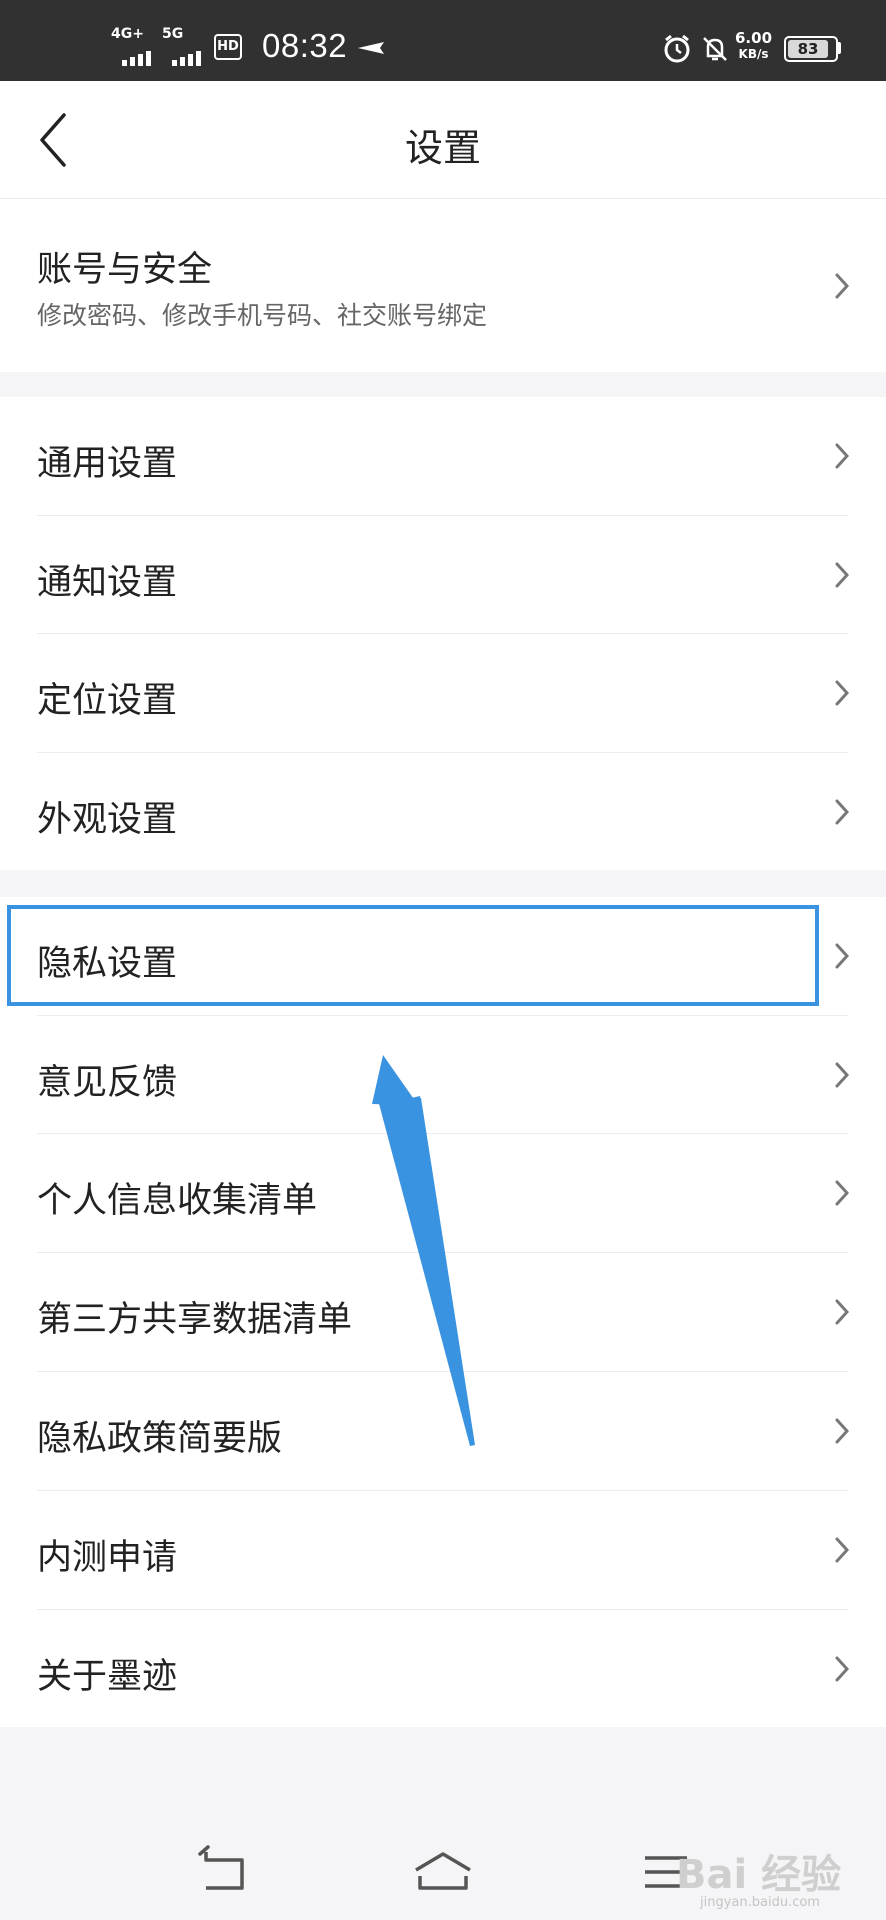  What do you see at coordinates (754, 38) in the screenshot?
I see `speed-value: 6.00` at bounding box center [754, 38].